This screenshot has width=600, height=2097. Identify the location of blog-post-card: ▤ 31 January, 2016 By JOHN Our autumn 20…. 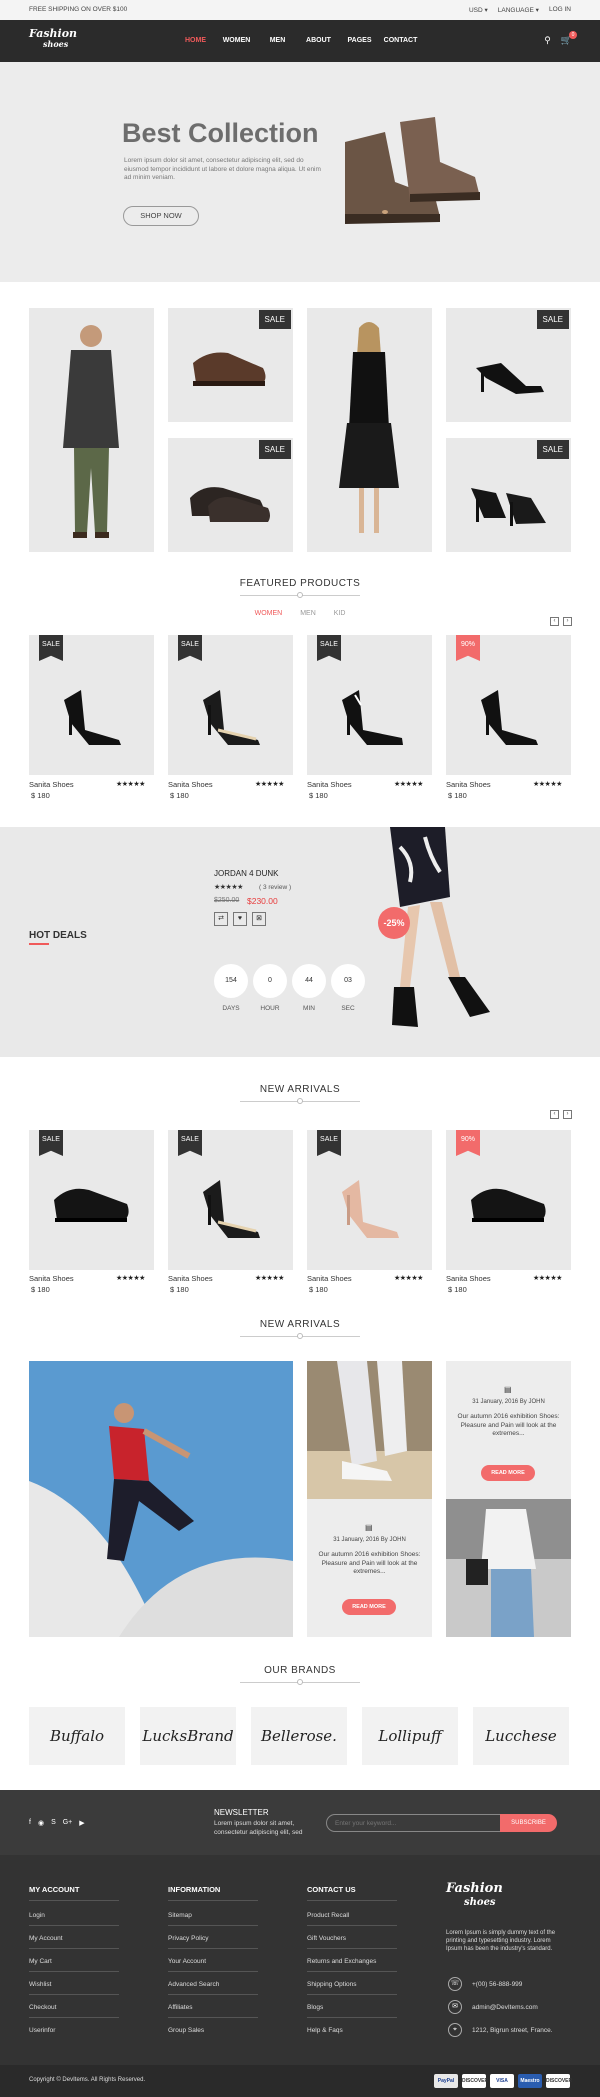
(369, 1568).